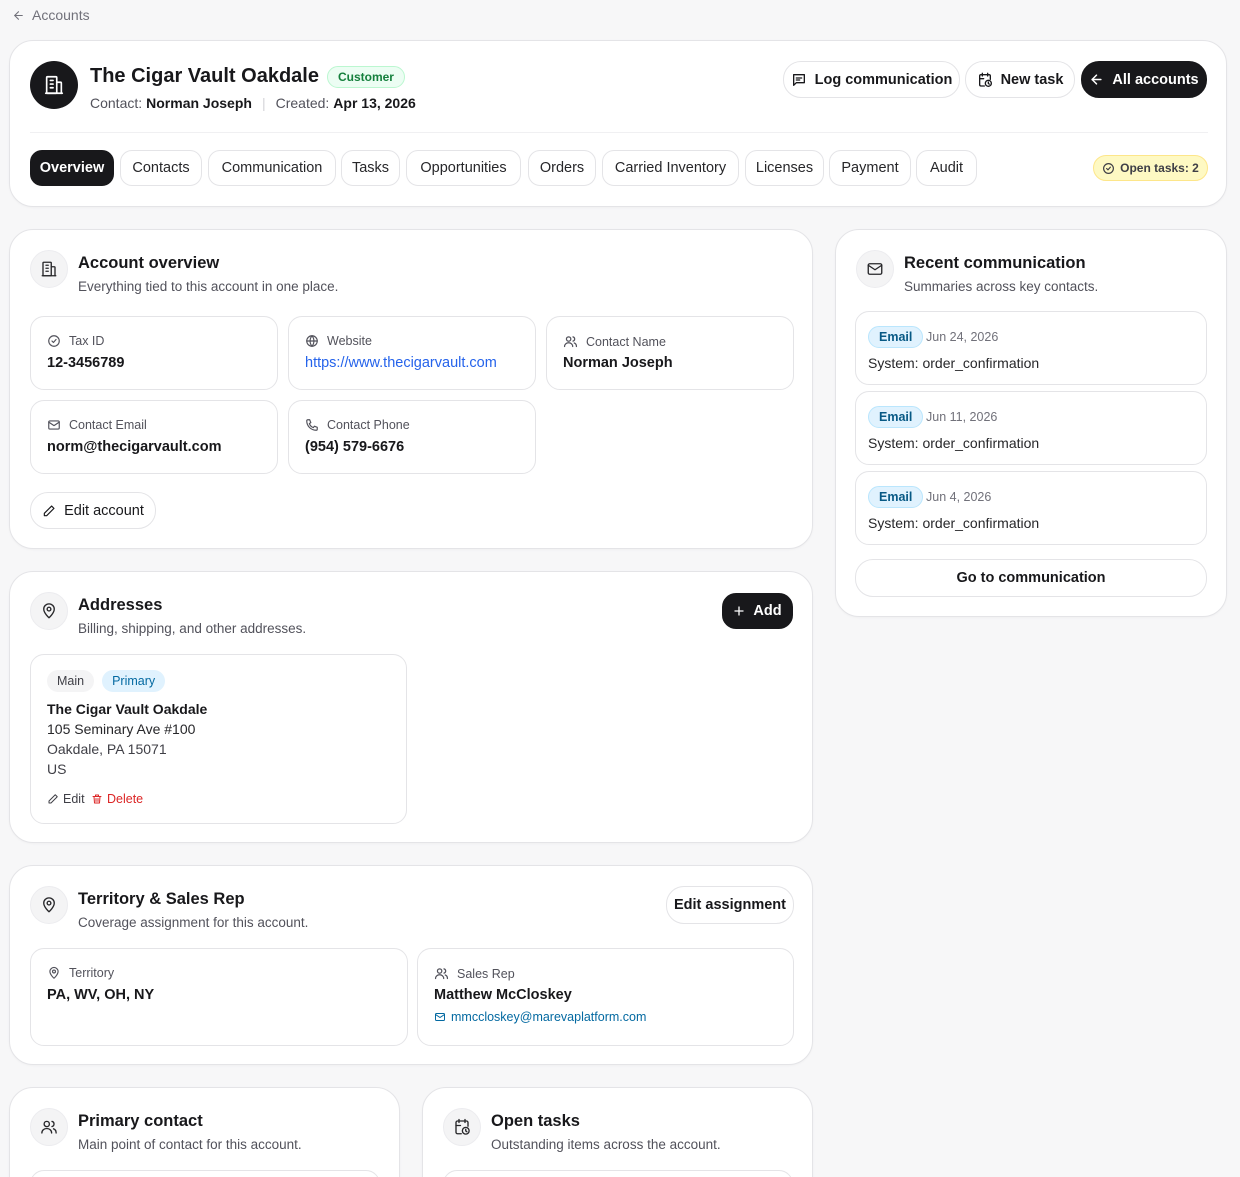 Image resolution: width=1240 pixels, height=1177 pixels. Describe the element at coordinates (108, 425) in the screenshot. I see `contact-email-label: Contact Email` at that location.